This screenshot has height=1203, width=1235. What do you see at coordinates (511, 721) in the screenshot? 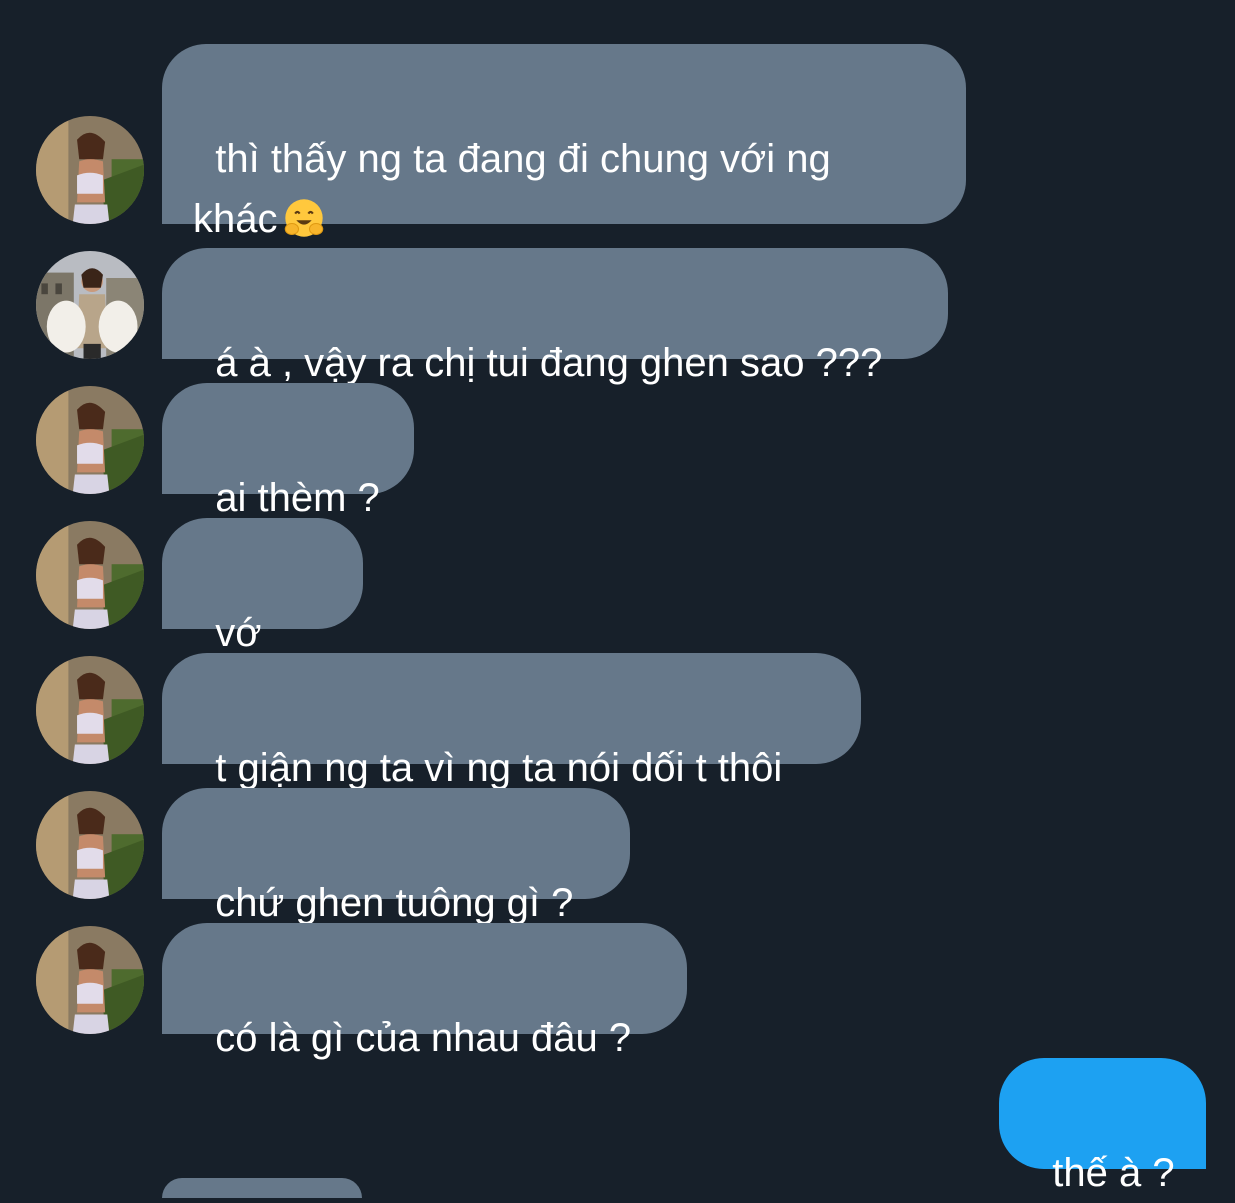
I see `message-bubble-incoming: t giận ng ta vì ng ta nói dối t thôi` at bounding box center [511, 721].